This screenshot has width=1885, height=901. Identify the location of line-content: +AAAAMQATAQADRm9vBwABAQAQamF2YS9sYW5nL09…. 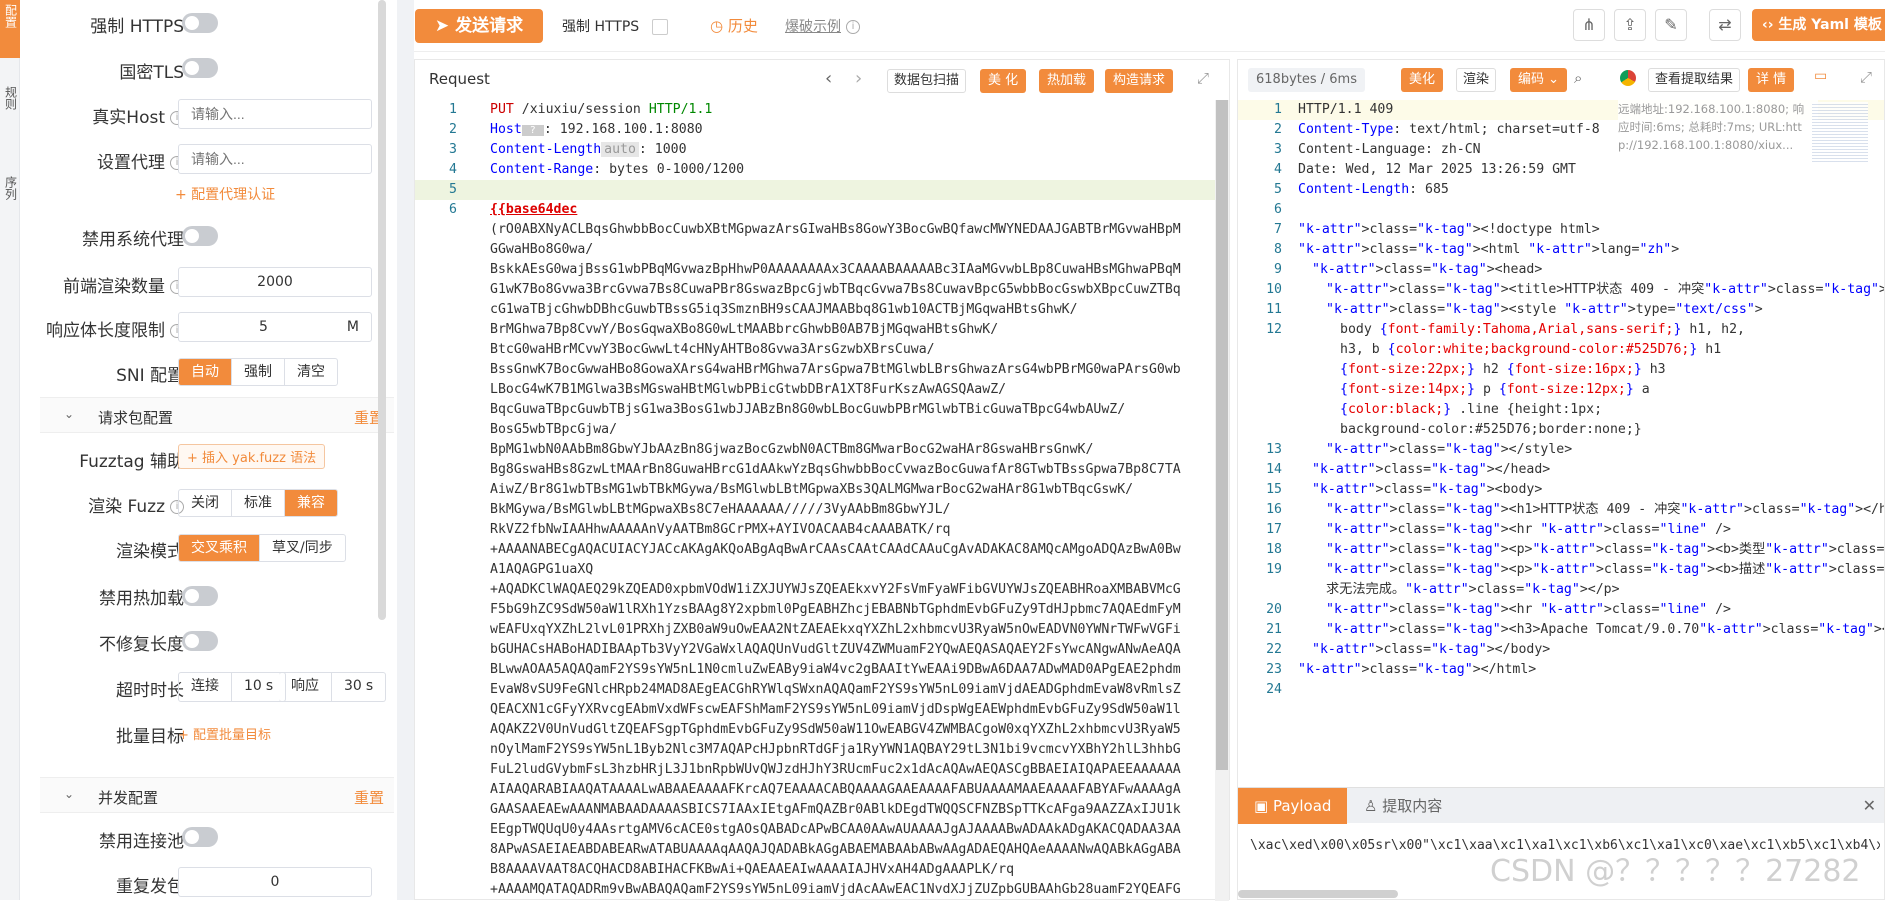
(835, 889).